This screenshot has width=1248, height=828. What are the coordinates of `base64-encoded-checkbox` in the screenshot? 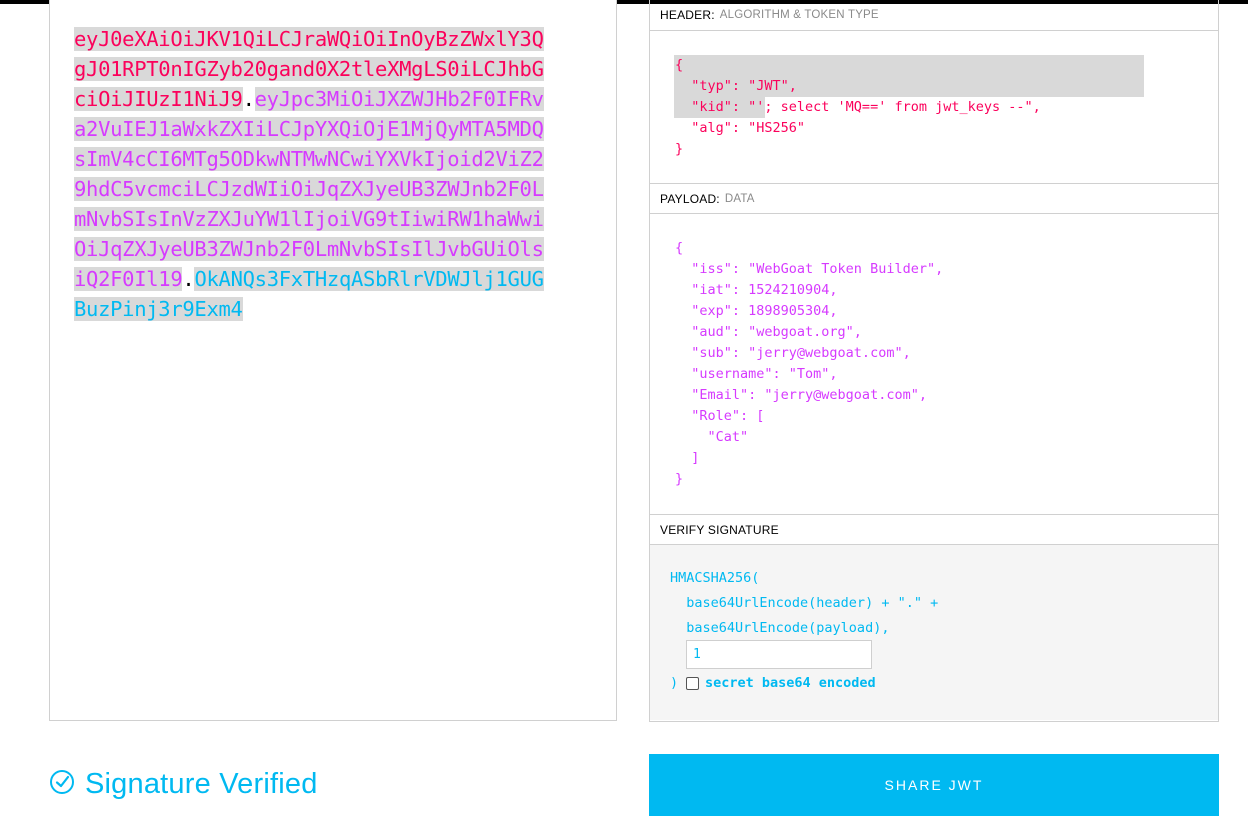 It's located at (692, 683).